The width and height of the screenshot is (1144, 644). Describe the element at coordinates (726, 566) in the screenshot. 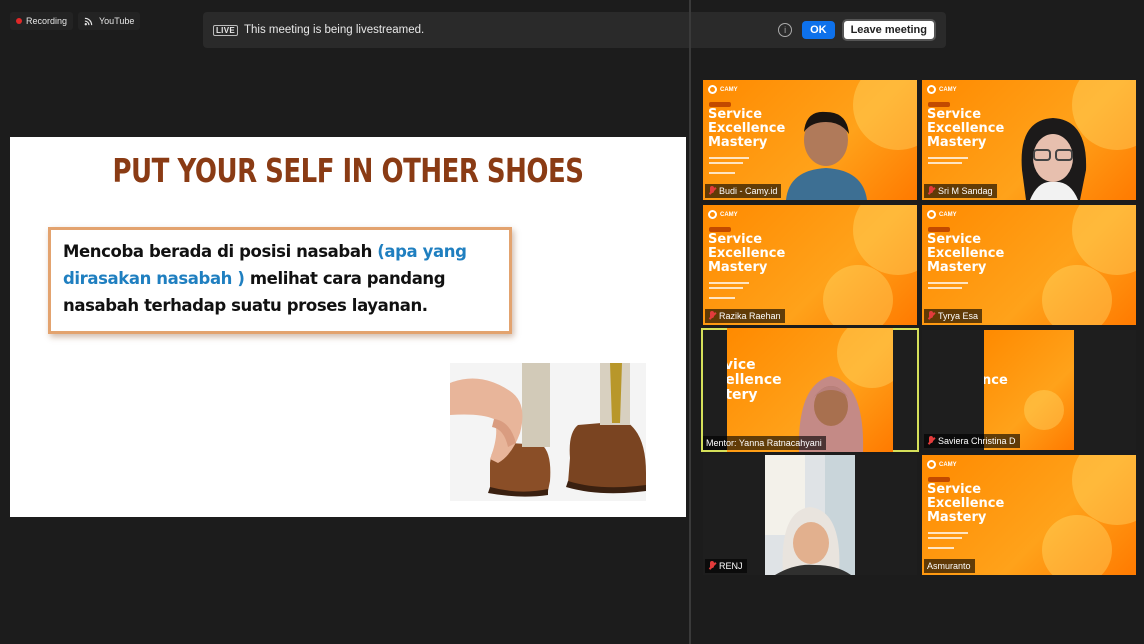

I see `participant-name-tag: RENJ` at that location.